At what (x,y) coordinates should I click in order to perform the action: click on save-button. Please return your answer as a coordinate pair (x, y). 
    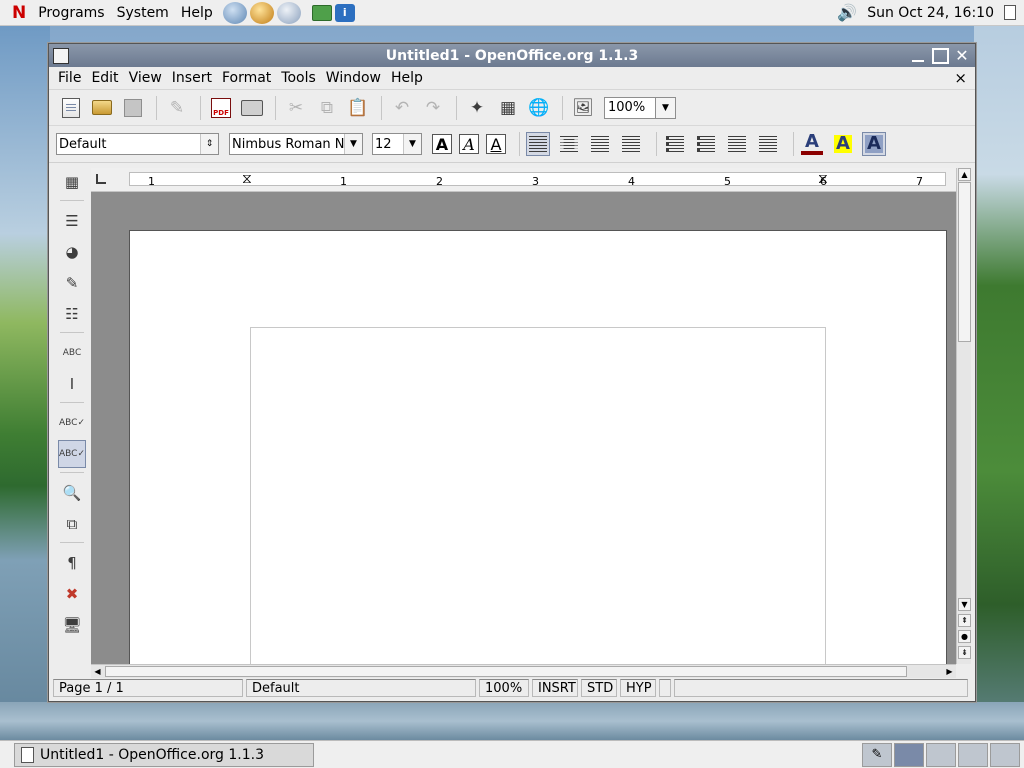
    Looking at the image, I should click on (133, 108).